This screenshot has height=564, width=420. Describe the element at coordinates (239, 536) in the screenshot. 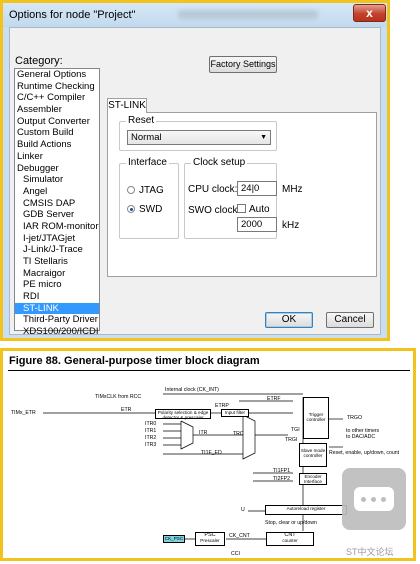

I see `ck-cnt-label: CK_CNT` at that location.